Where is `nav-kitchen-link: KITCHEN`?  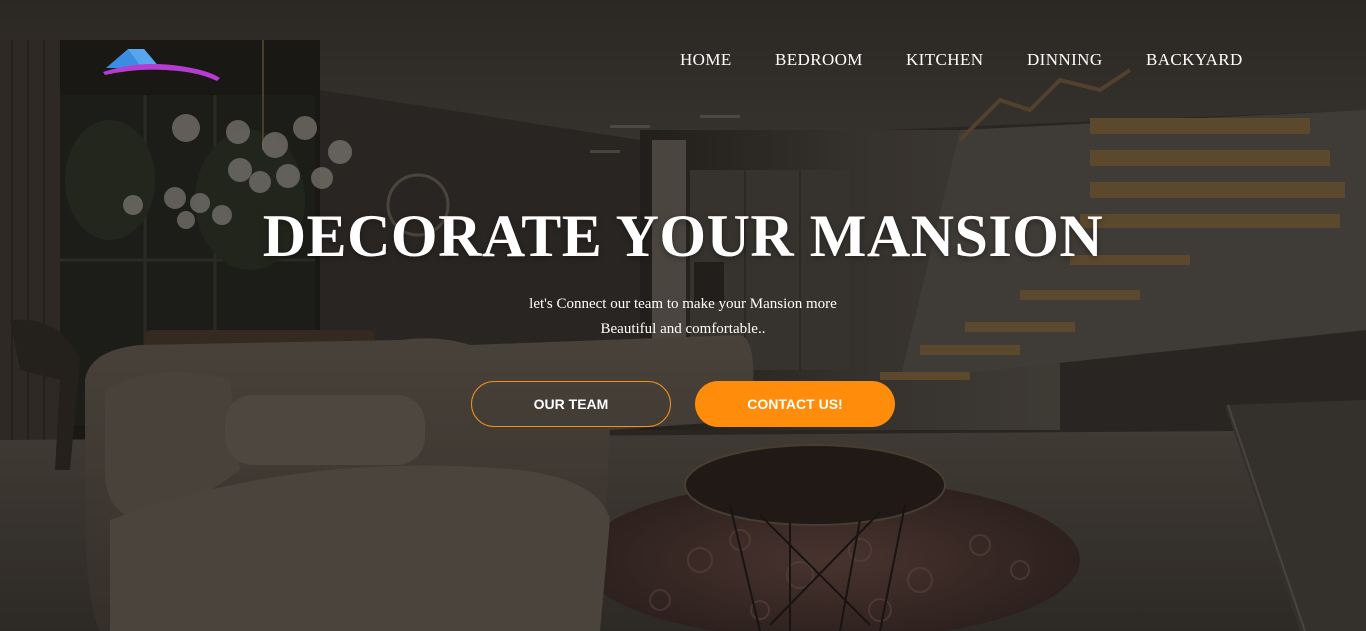
nav-kitchen-link: KITCHEN is located at coordinates (944, 60).